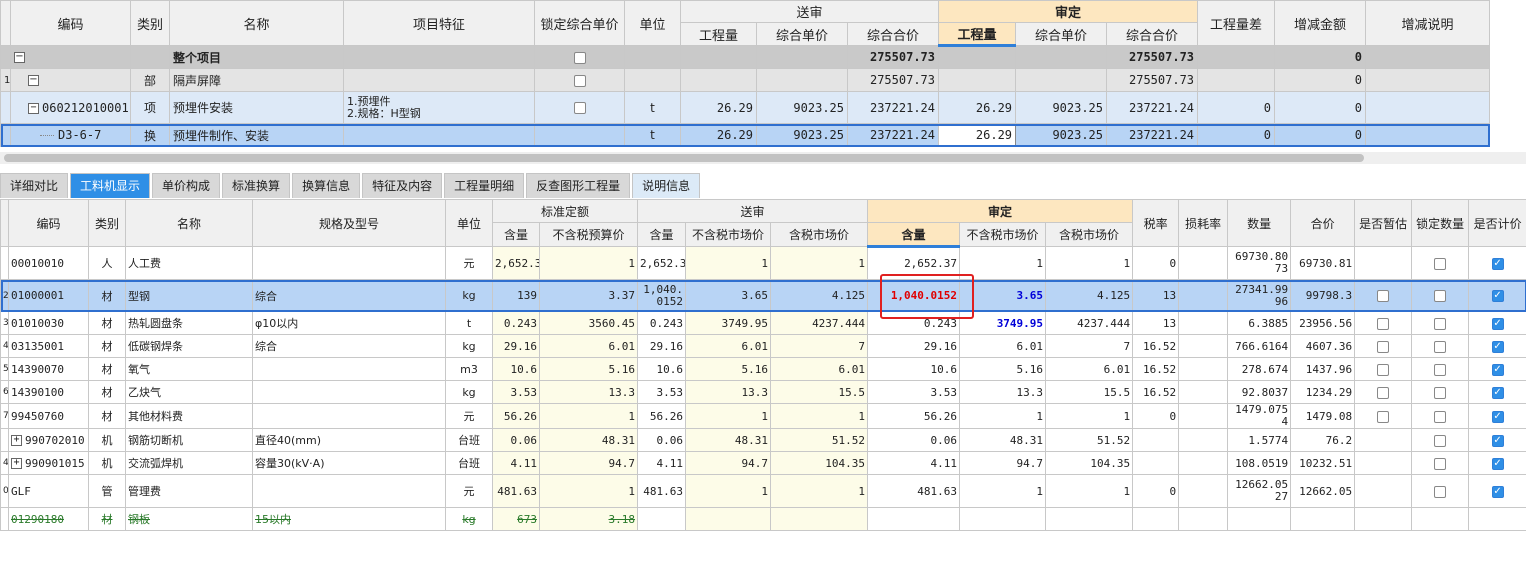 The height and width of the screenshot is (563, 1526). What do you see at coordinates (914, 295) in the screenshot?
I see `approved-qty: 1,040.0152` at bounding box center [914, 295].